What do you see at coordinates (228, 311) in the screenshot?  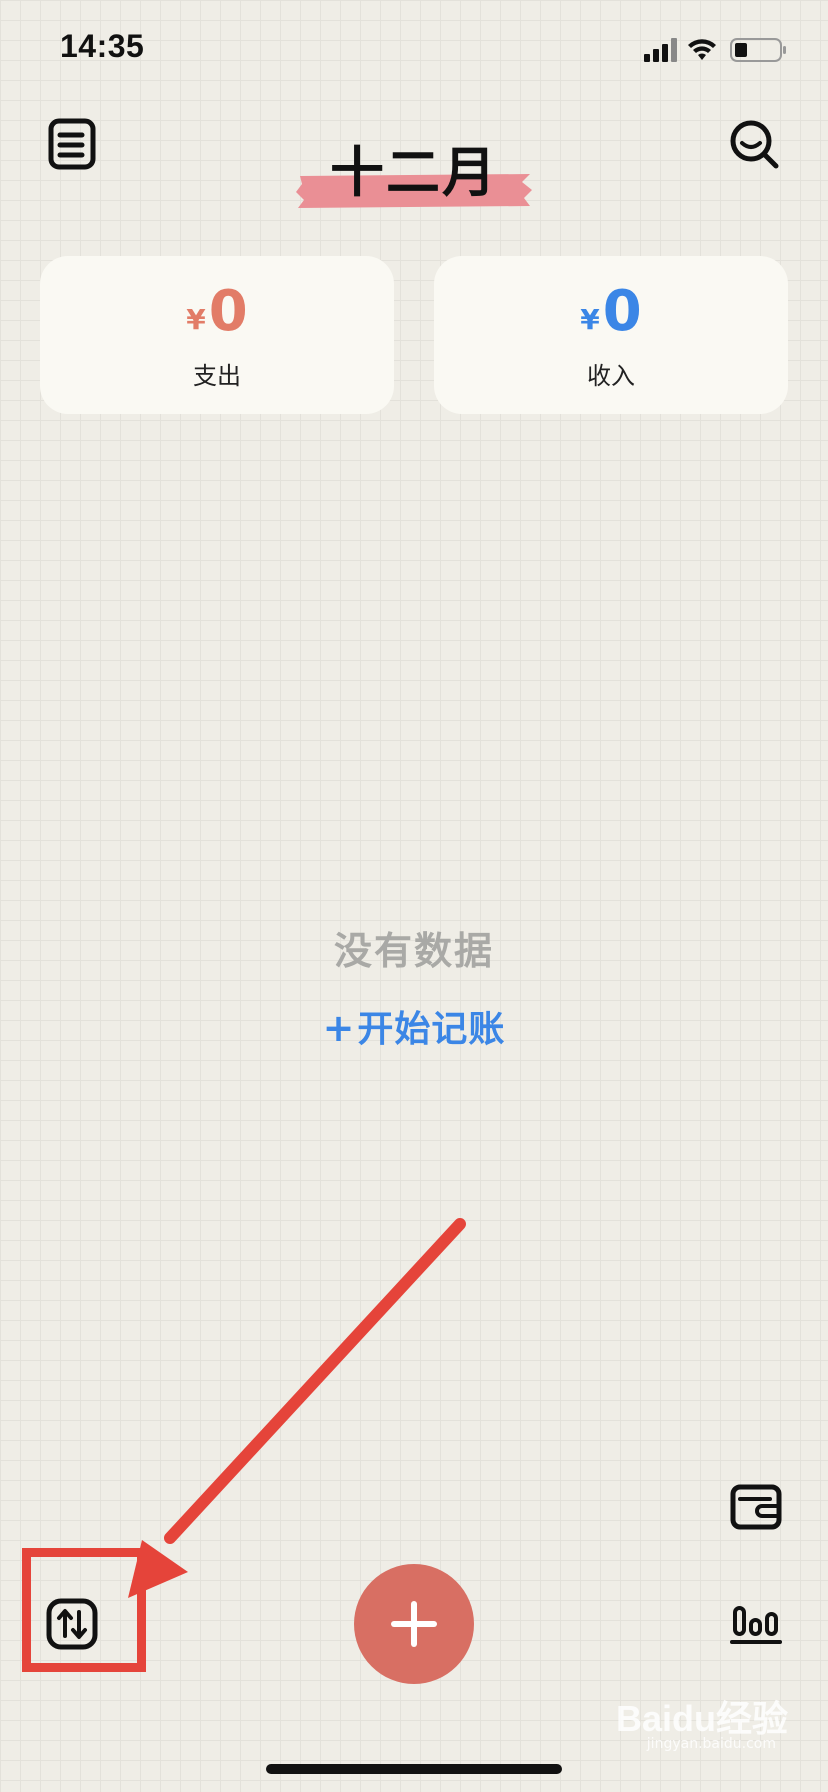 I see `expense-value: 0` at bounding box center [228, 311].